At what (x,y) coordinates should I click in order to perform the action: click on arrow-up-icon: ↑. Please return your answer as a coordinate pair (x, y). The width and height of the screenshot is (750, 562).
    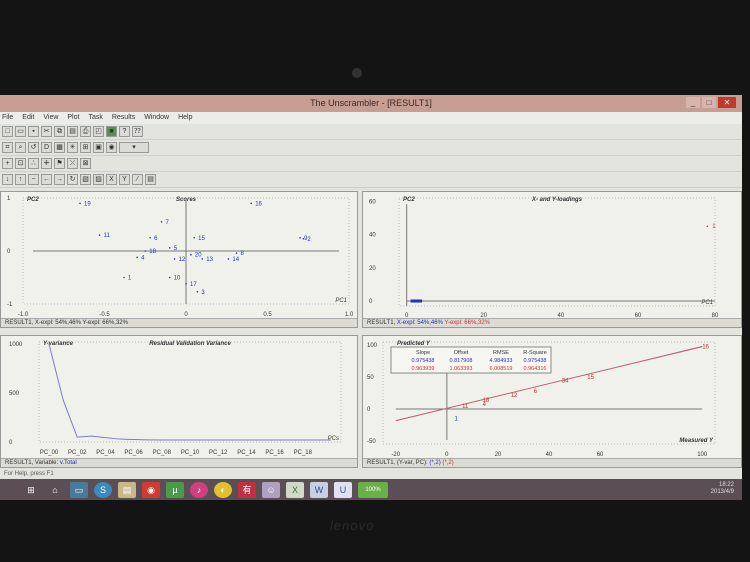
    Looking at the image, I should click on (20, 179).